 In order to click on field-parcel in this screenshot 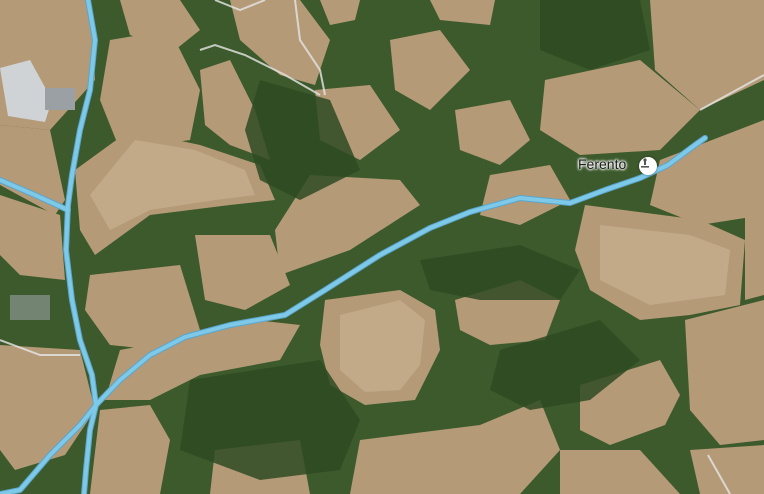, I will do `click(754, 257)`.